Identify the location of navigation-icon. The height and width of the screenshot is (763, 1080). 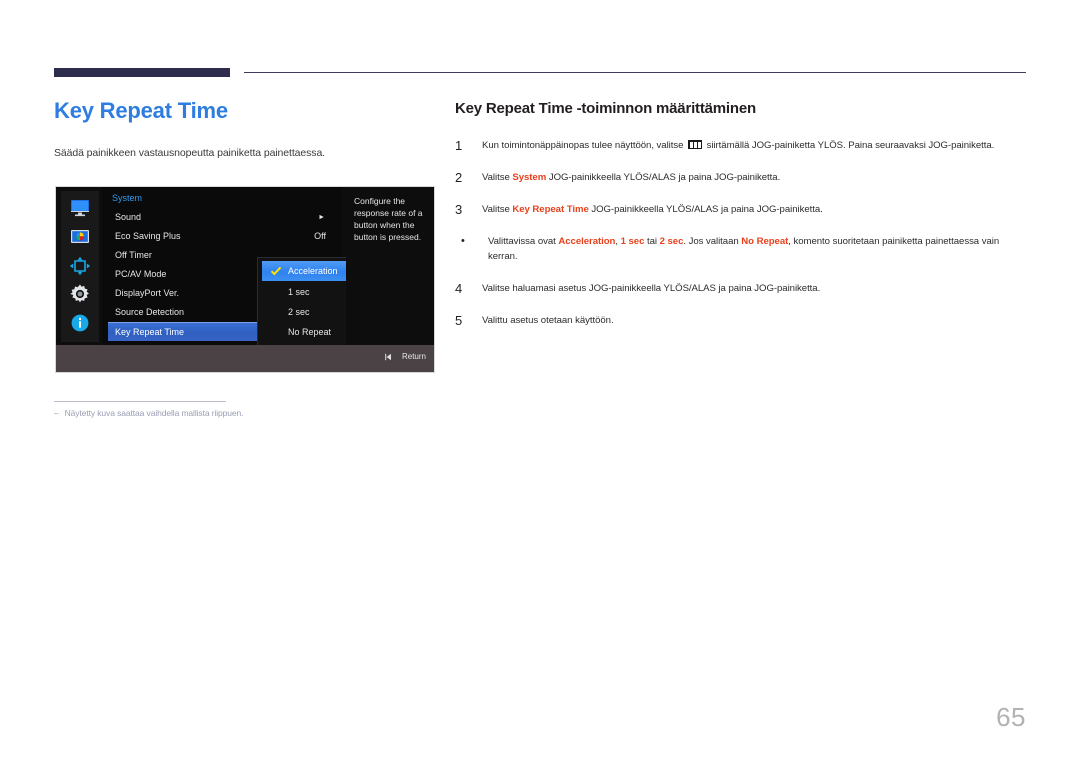
(80, 266).